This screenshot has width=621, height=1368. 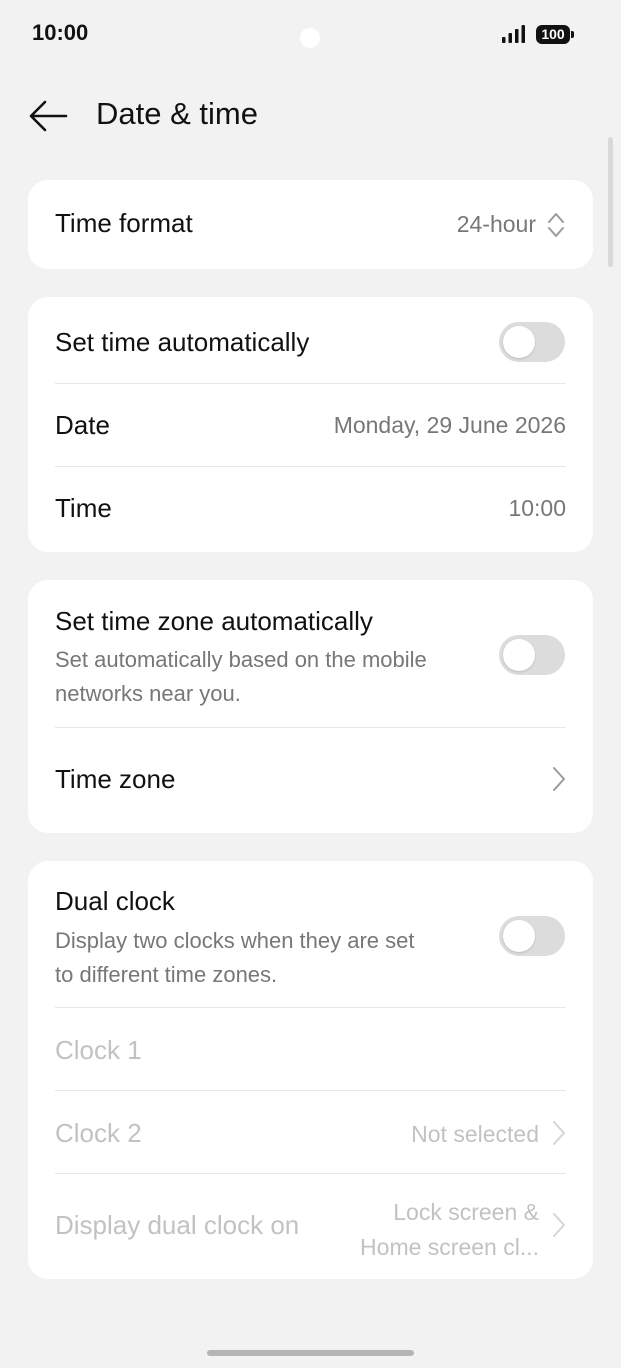 I want to click on battery-icon: 100, so click(x=555, y=34).